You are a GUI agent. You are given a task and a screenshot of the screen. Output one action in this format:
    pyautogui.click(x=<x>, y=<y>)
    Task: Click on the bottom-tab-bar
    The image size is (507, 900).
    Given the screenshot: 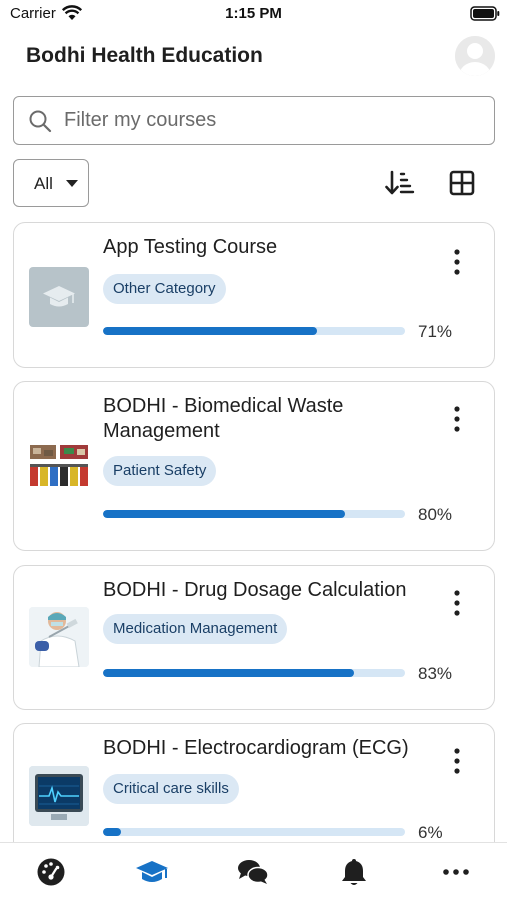 What is the action you would take?
    pyautogui.click(x=253, y=871)
    